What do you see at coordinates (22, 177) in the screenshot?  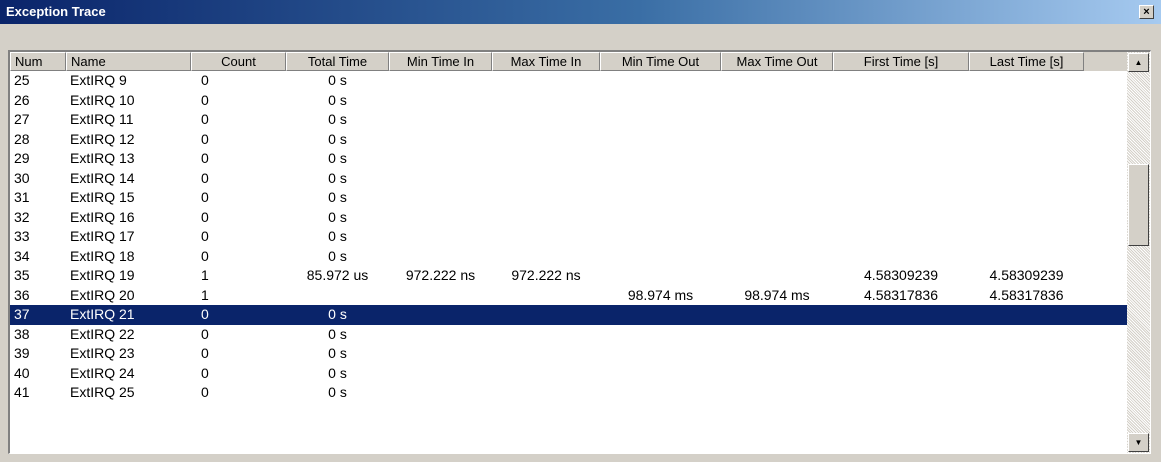 I see `cell-num: 30` at bounding box center [22, 177].